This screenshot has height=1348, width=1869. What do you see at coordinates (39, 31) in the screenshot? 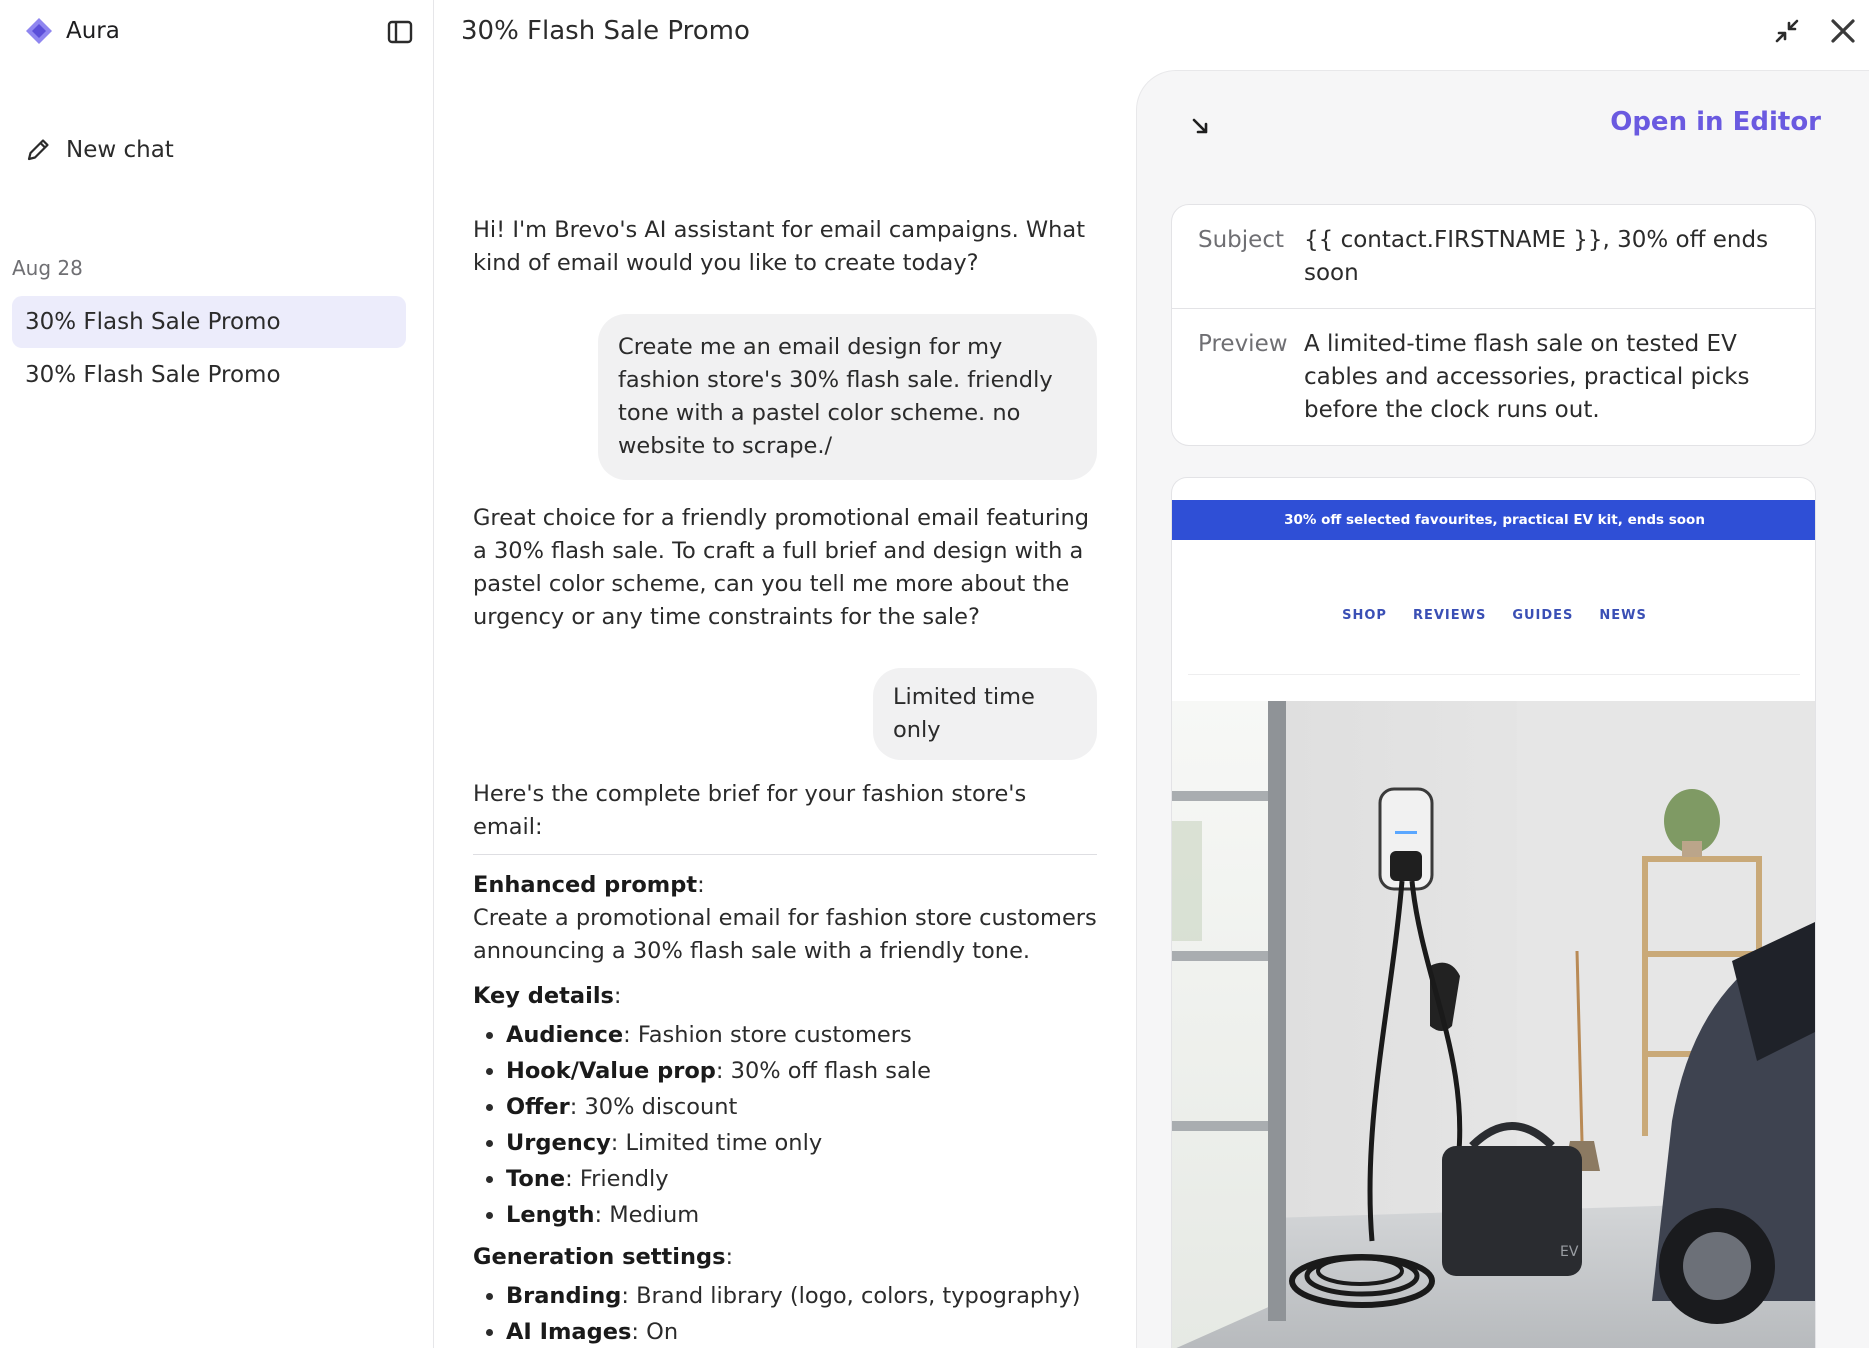
I see `diamond-logo-icon` at bounding box center [39, 31].